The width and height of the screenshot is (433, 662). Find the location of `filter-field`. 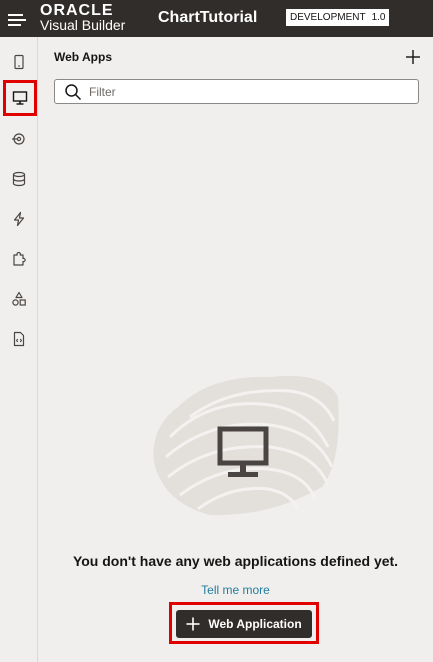

filter-field is located at coordinates (236, 91).